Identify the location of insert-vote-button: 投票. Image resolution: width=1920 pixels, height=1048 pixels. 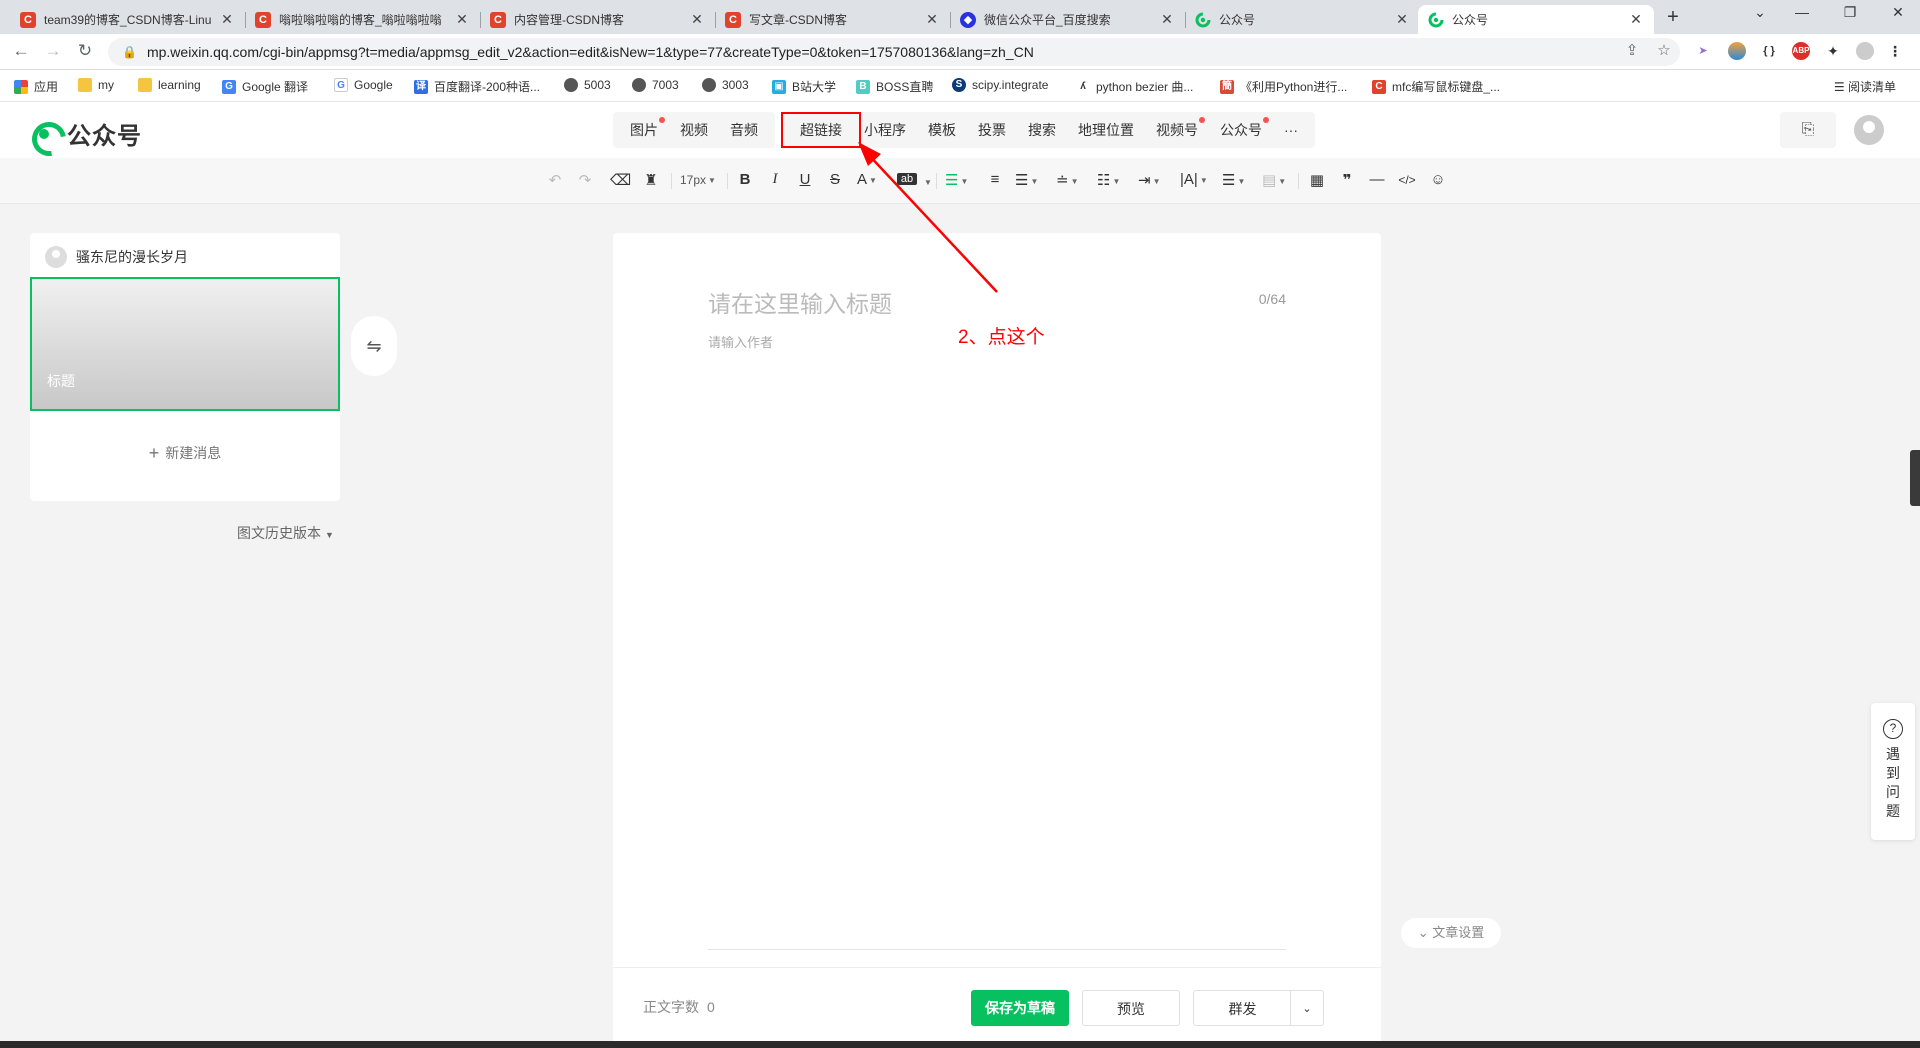
(992, 130).